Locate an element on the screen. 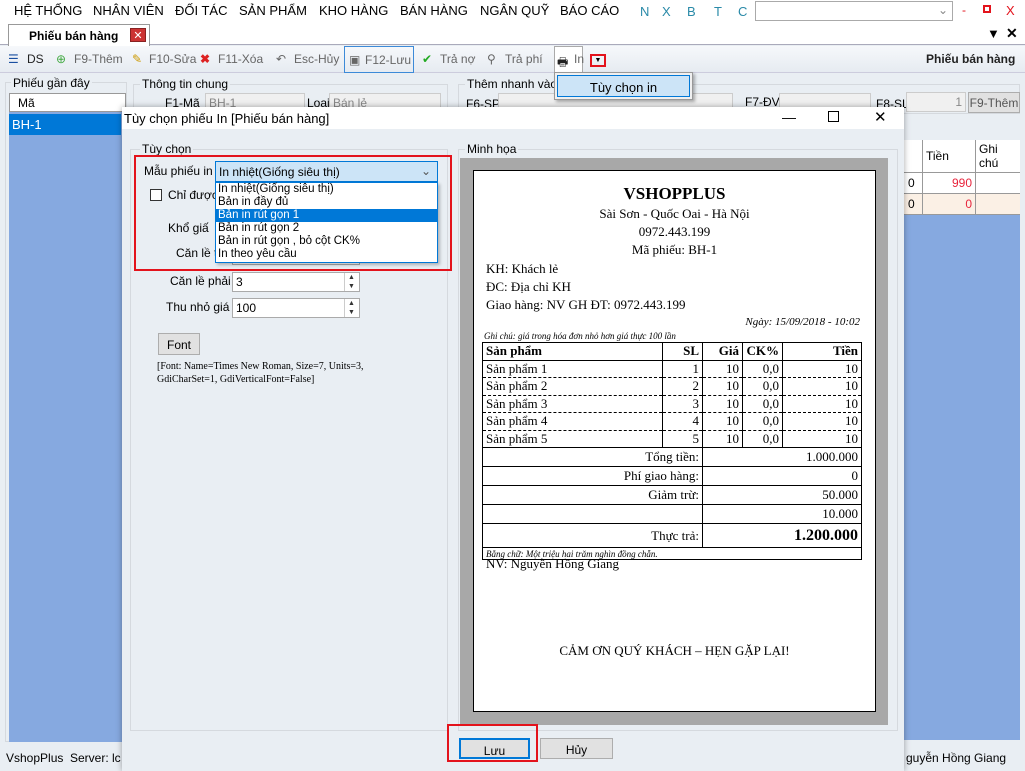  menu-san-pham: SẢN PHẨM is located at coordinates (273, 10).